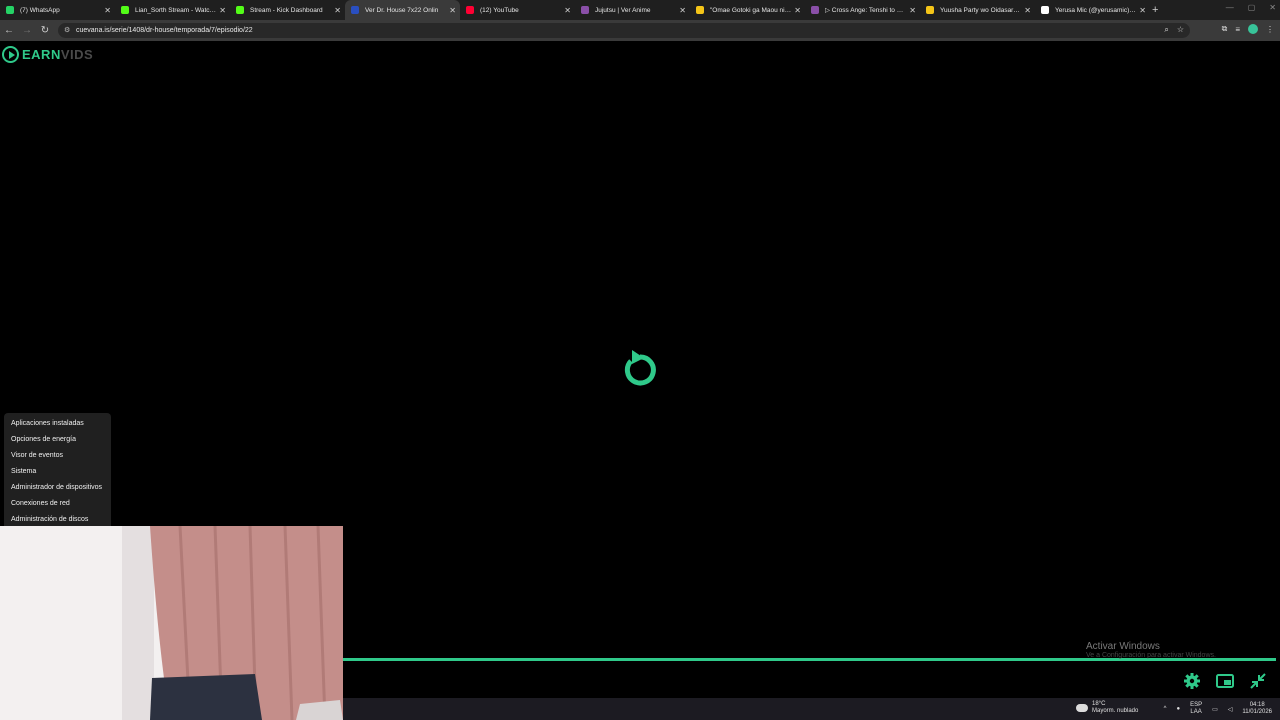 This screenshot has height=720, width=1280. What do you see at coordinates (45, 30) in the screenshot?
I see `reload-icon: ↻` at bounding box center [45, 30].